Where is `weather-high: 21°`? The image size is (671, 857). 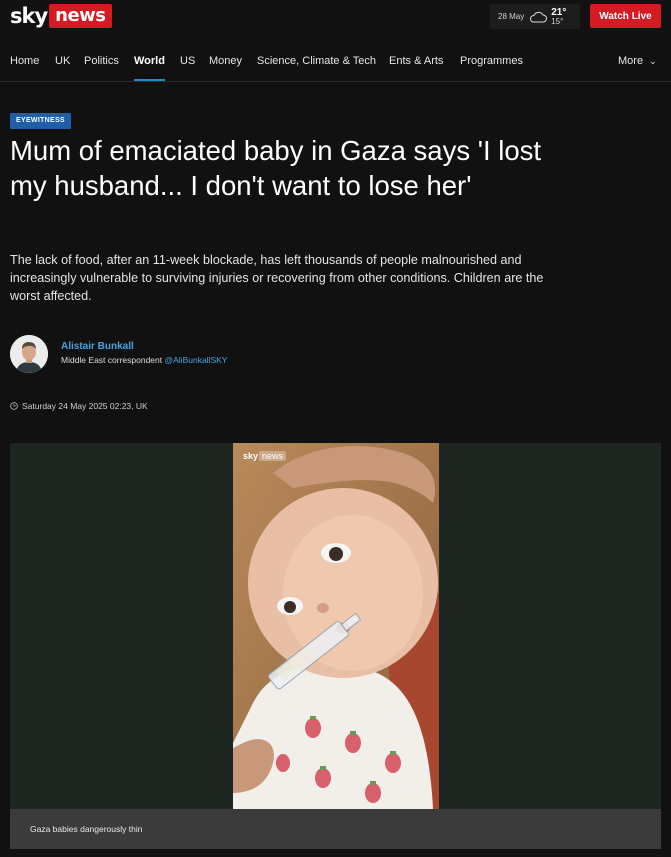
weather-high: 21° is located at coordinates (559, 12).